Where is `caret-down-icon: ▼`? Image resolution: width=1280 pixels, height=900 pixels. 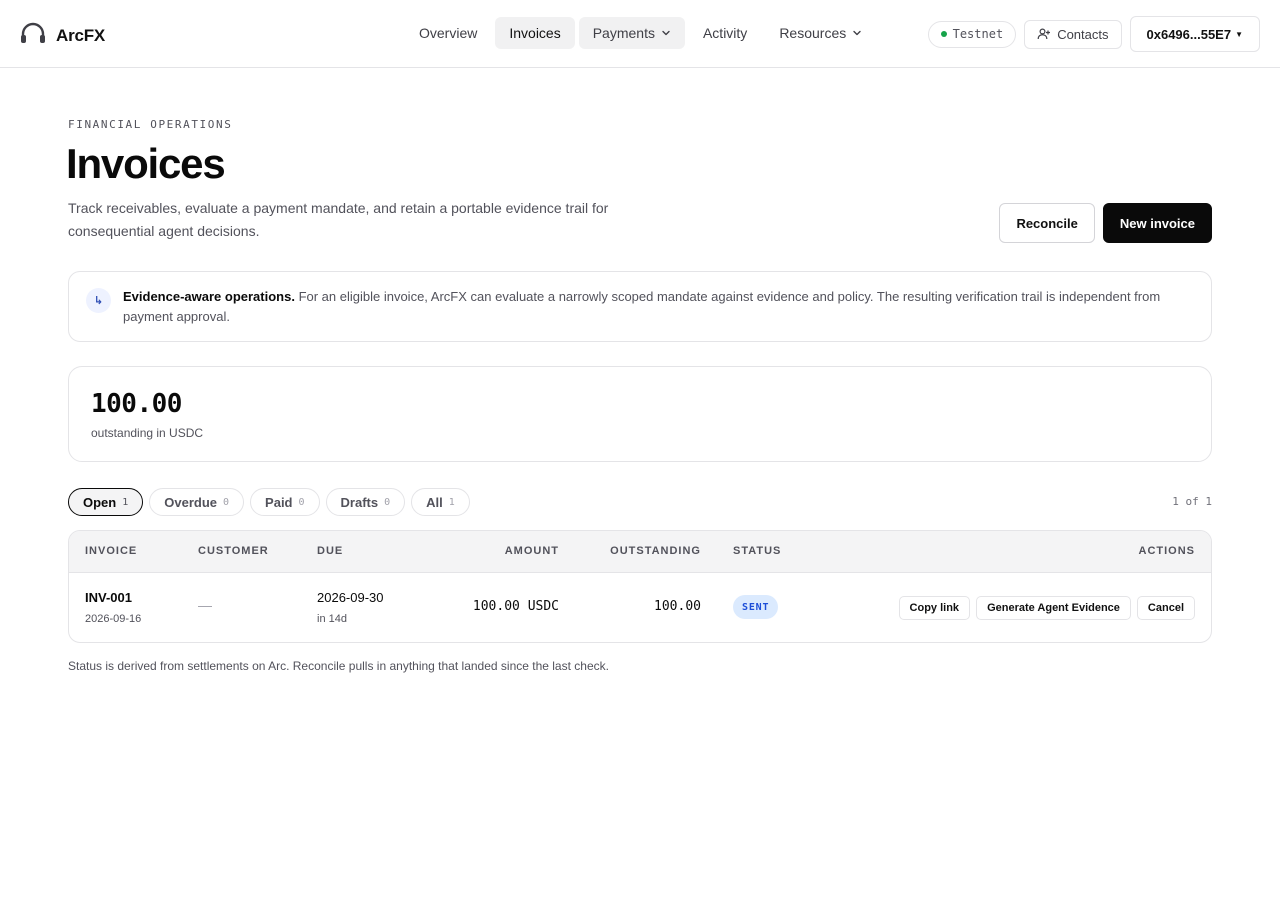 caret-down-icon: ▼ is located at coordinates (1239, 34).